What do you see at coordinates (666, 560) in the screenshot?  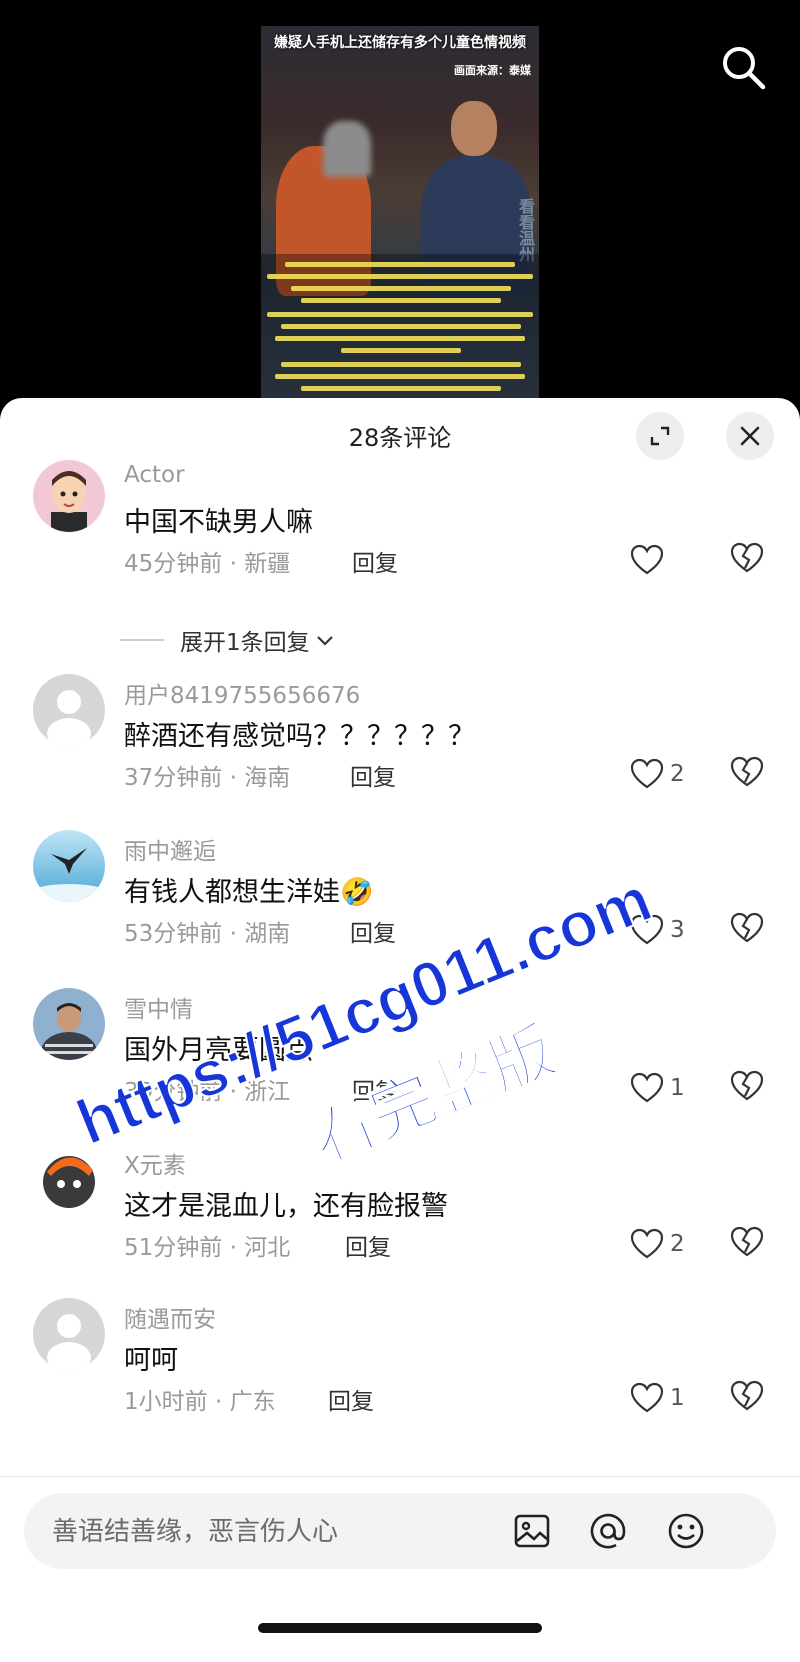 I see `like-button` at bounding box center [666, 560].